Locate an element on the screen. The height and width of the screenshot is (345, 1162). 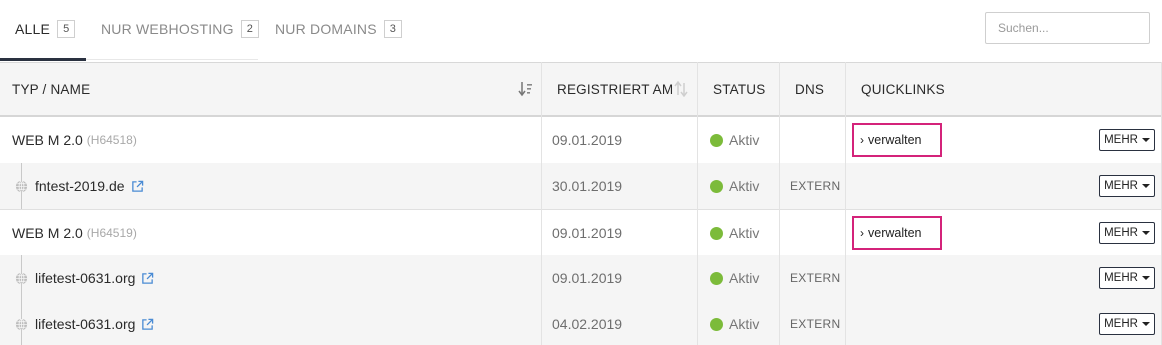
column-header-type-name: TYP / NAME is located at coordinates (51, 89).